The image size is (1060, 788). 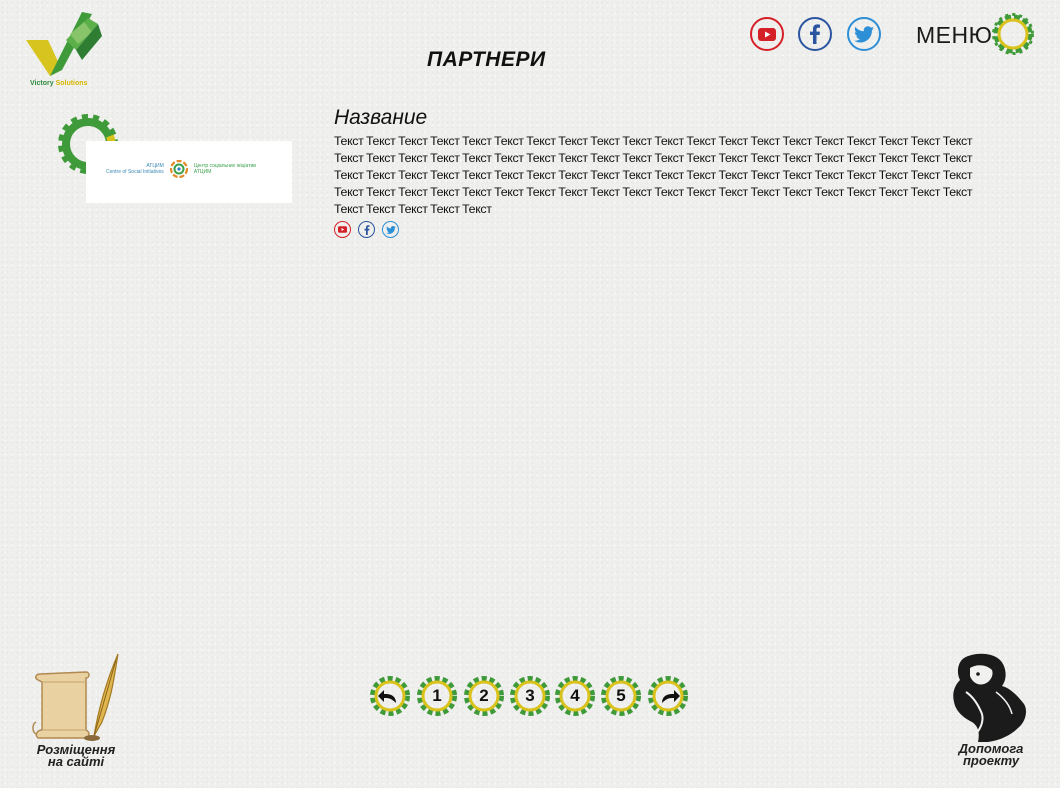 What do you see at coordinates (135, 172) in the screenshot?
I see `partner-logo-left-line2: Centre of Social Initiatives` at bounding box center [135, 172].